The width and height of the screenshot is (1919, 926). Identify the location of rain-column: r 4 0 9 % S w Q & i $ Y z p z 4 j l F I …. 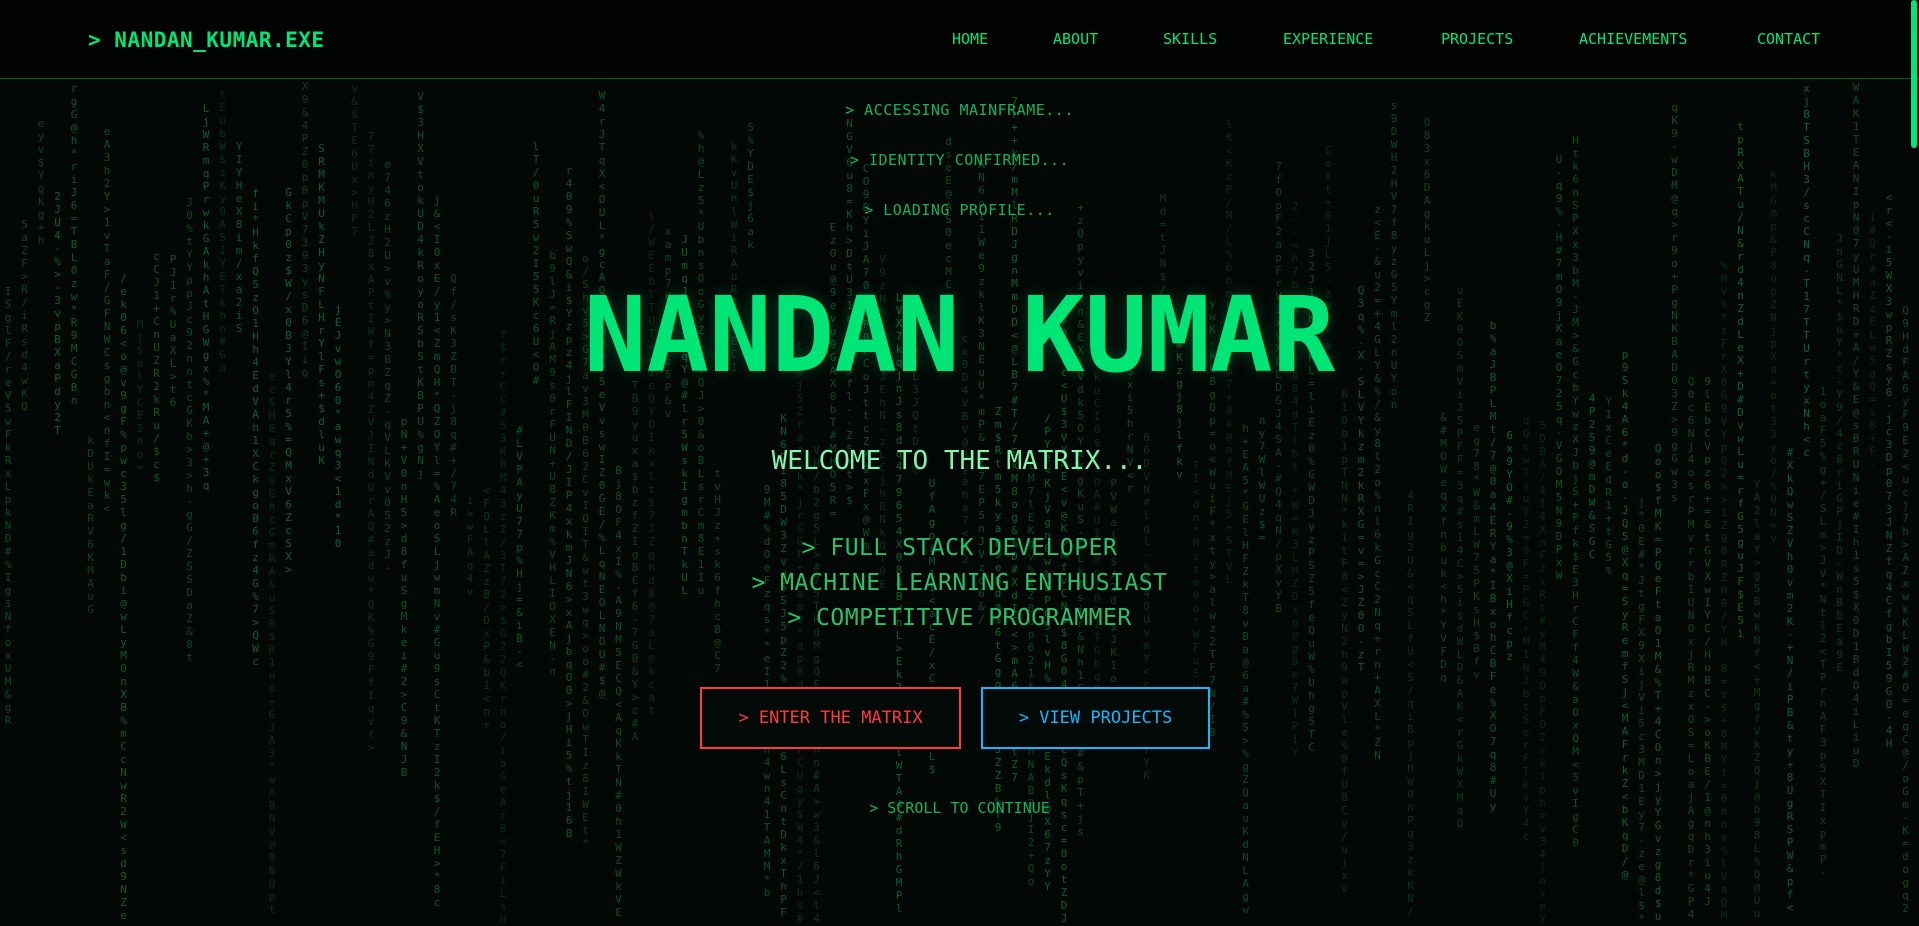
(569, 502).